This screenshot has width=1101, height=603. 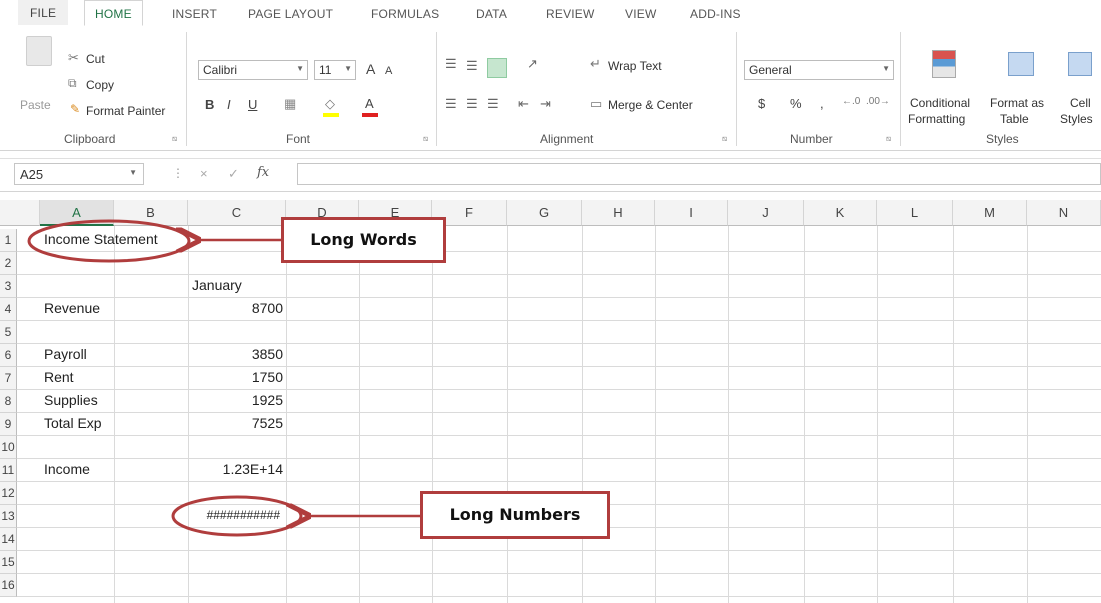 What do you see at coordinates (532, 64) in the screenshot?
I see `orientation-icon: ↗` at bounding box center [532, 64].